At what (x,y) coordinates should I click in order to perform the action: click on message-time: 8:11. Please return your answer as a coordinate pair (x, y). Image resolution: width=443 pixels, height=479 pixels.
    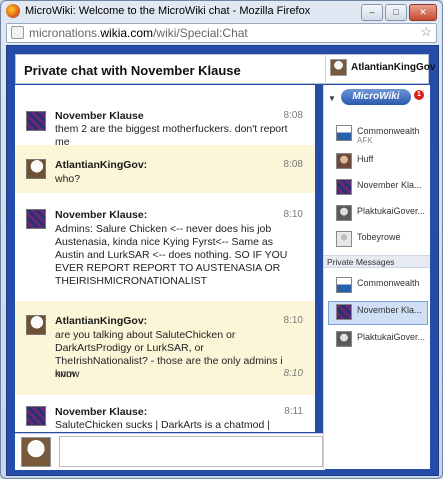
    Looking at the image, I should click on (293, 411).